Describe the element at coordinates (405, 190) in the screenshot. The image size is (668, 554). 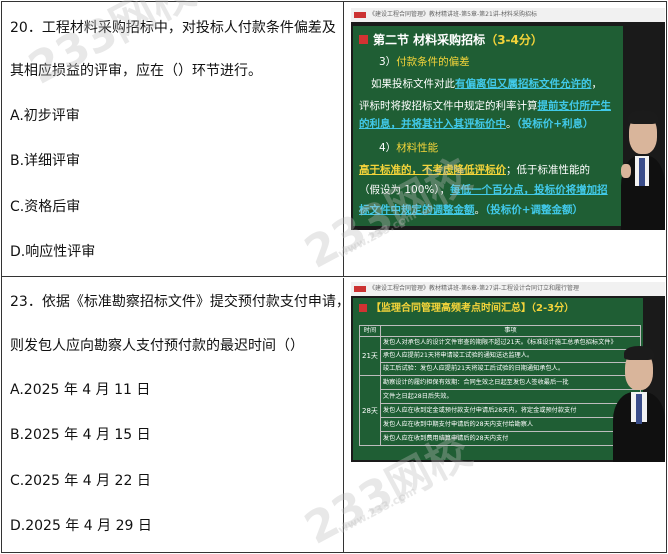
I see `slide-text-segment: （假设为 100%），` at that location.